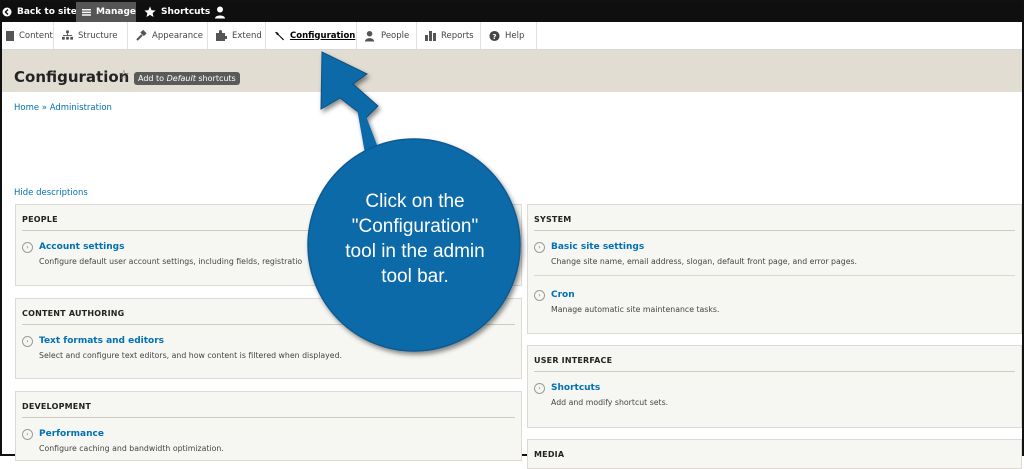 The width and height of the screenshot is (1024, 469). Describe the element at coordinates (10, 35) in the screenshot. I see `content-icon` at that location.